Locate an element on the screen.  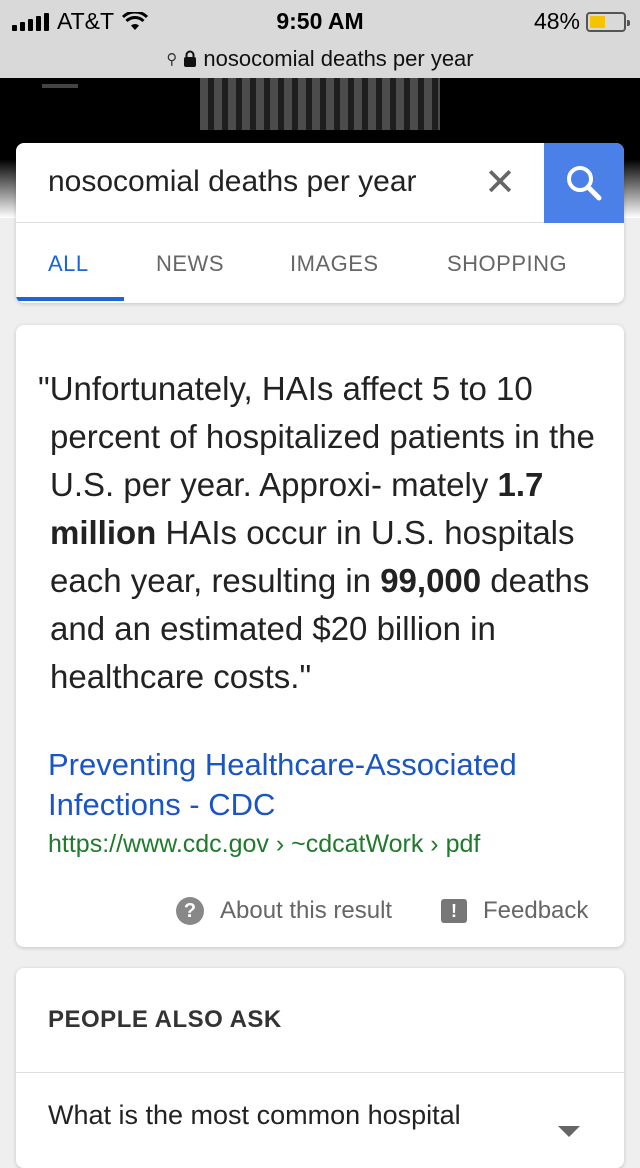
snippet-bold-stat: 99,000 is located at coordinates (431, 580).